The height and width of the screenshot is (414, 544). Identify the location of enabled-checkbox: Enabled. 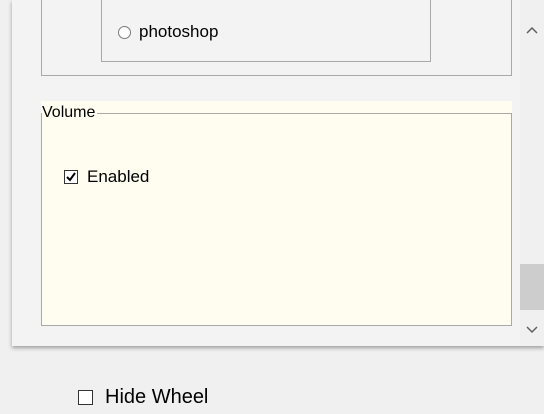
(106, 177).